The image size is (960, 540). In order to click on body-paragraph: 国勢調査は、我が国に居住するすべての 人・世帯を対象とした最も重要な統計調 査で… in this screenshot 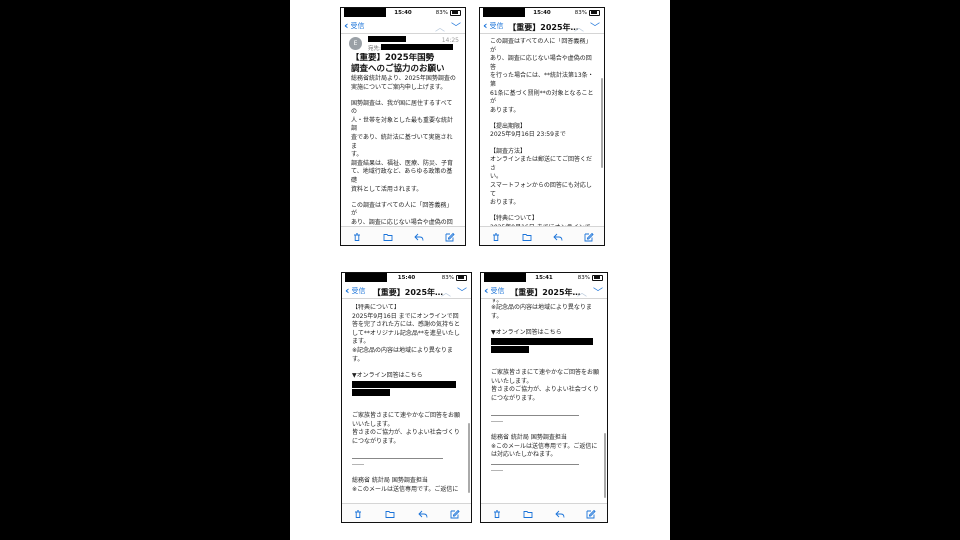, I will do `click(402, 146)`.